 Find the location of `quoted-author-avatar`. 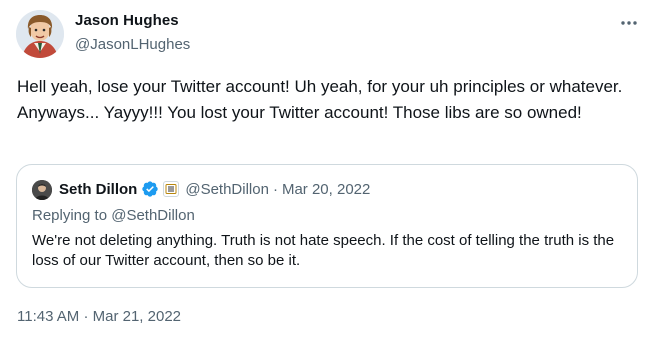

quoted-author-avatar is located at coordinates (42, 190).